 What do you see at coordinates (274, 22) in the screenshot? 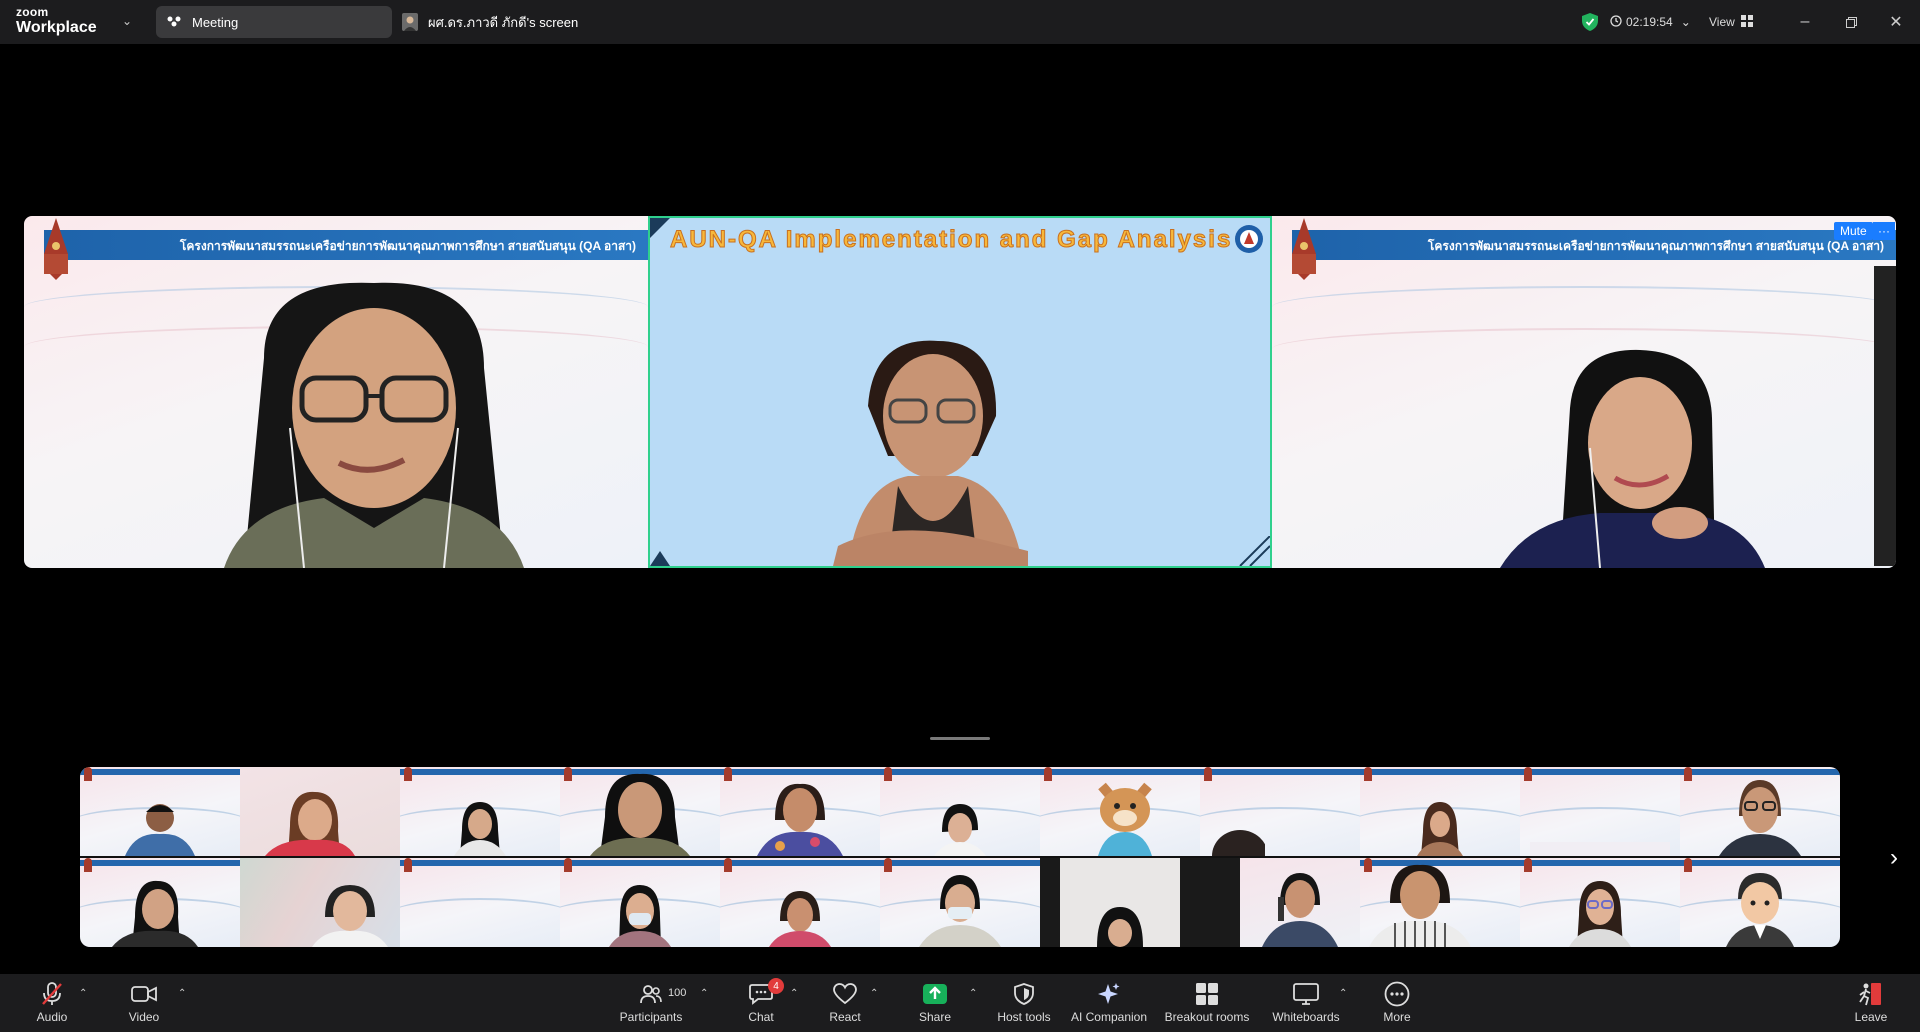
I see `tab-meeting: Meeting` at bounding box center [274, 22].